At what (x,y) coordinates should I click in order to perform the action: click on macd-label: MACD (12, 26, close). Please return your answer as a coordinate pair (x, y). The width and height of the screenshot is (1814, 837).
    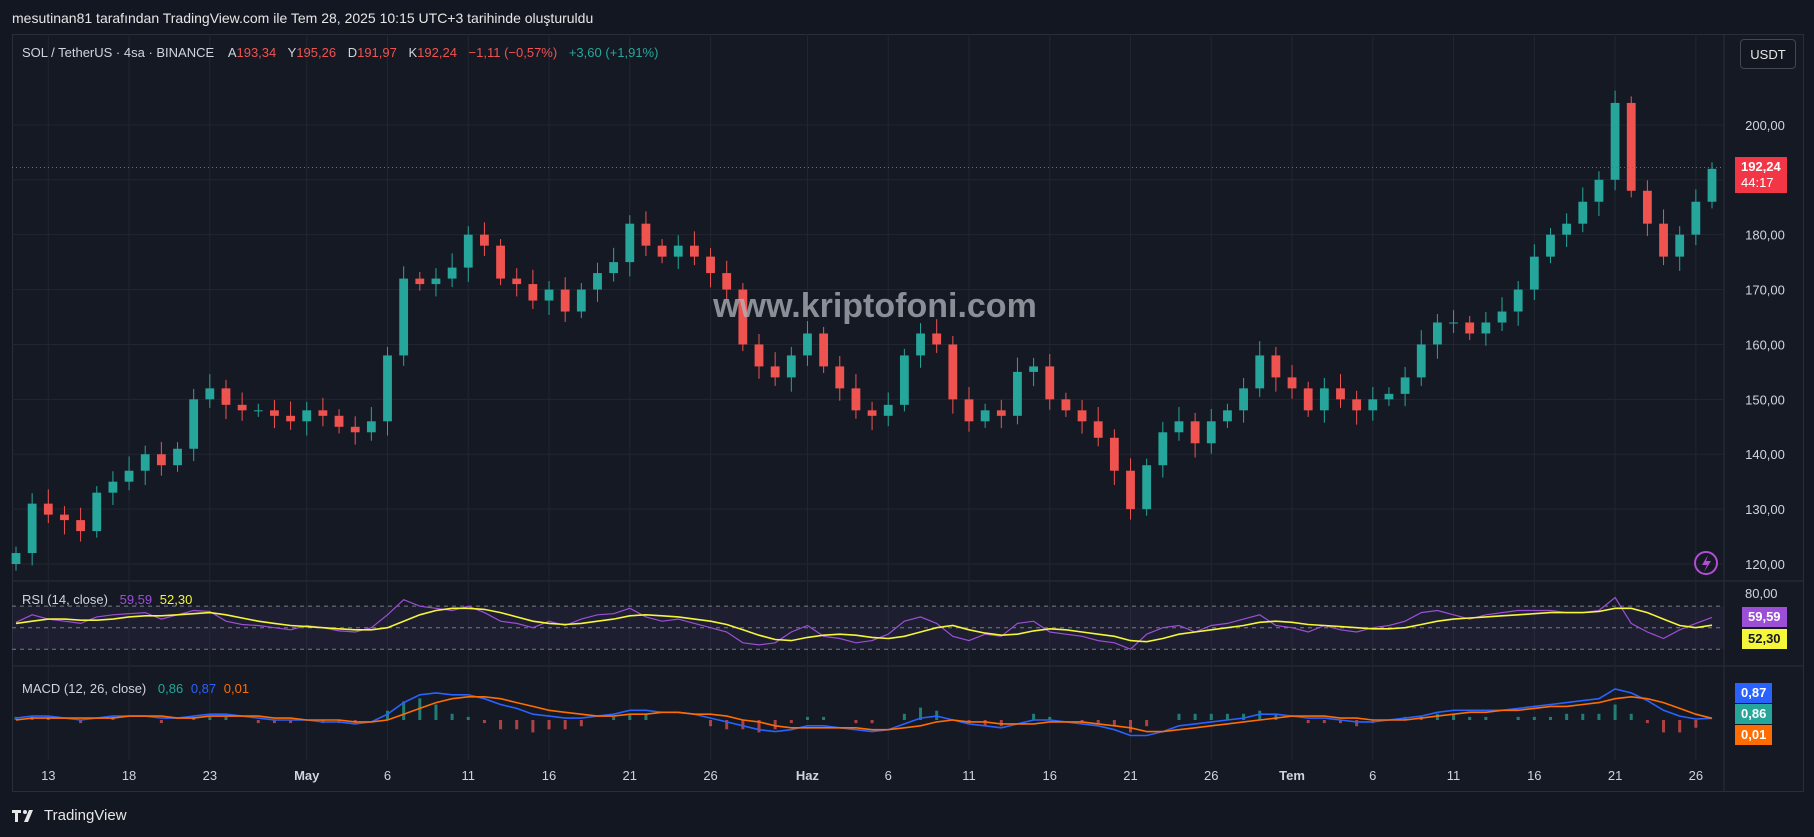
    Looking at the image, I should click on (84, 688).